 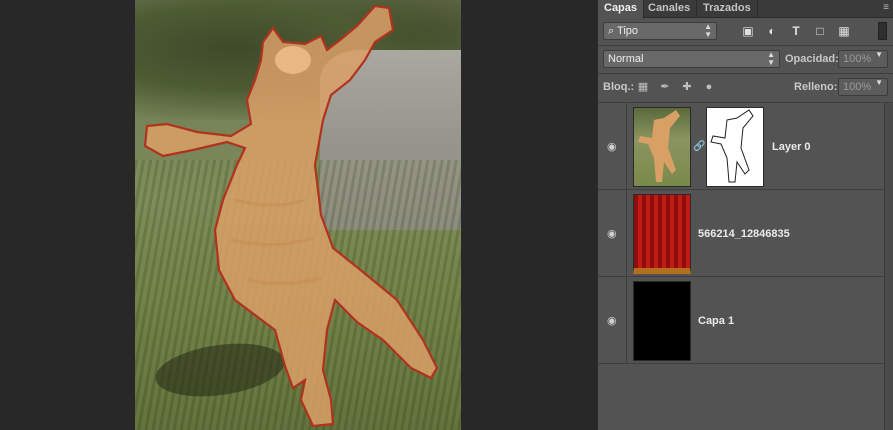 I want to click on layer-name: Layer 0, so click(x=791, y=147).